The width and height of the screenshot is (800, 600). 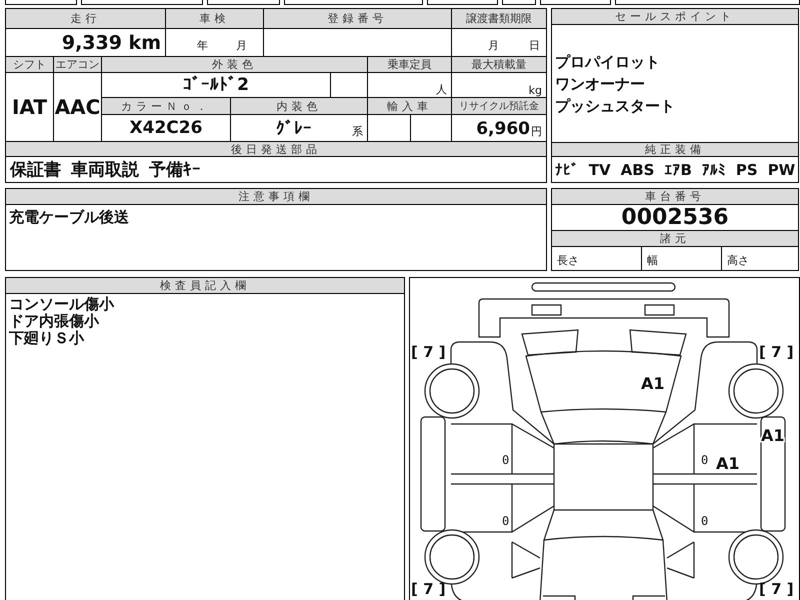 What do you see at coordinates (276, 149) in the screenshot?
I see `field-label: 後日発送部品` at bounding box center [276, 149].